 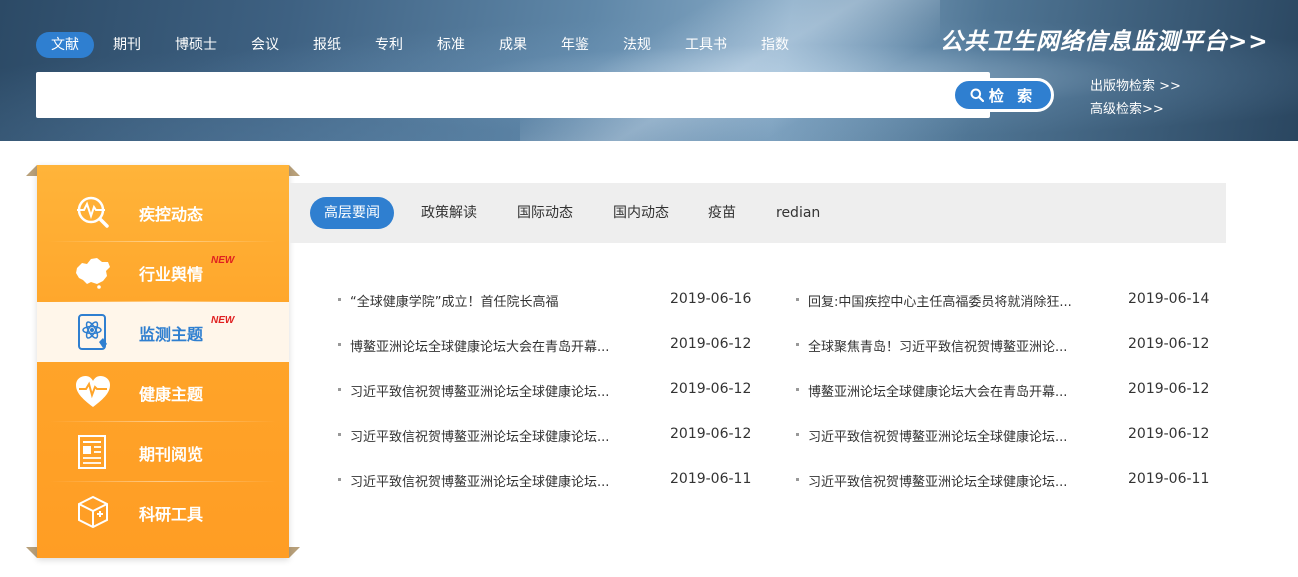 What do you see at coordinates (722, 213) in the screenshot?
I see `tab-yimiao: 疫苗` at bounding box center [722, 213].